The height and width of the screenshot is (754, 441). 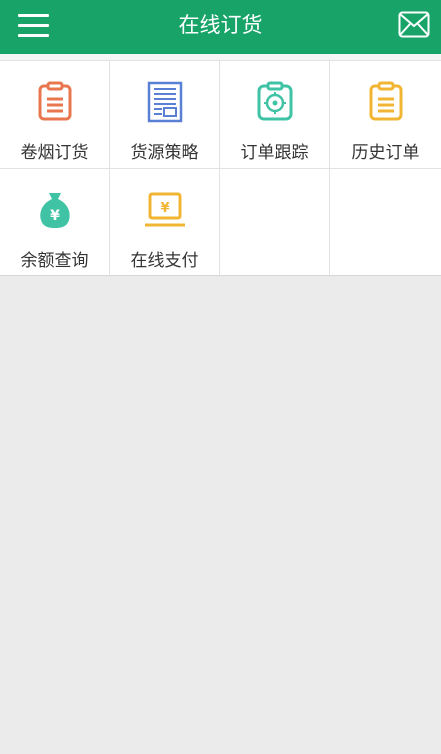 I want to click on top-bar: 在线订货, so click(x=220, y=27).